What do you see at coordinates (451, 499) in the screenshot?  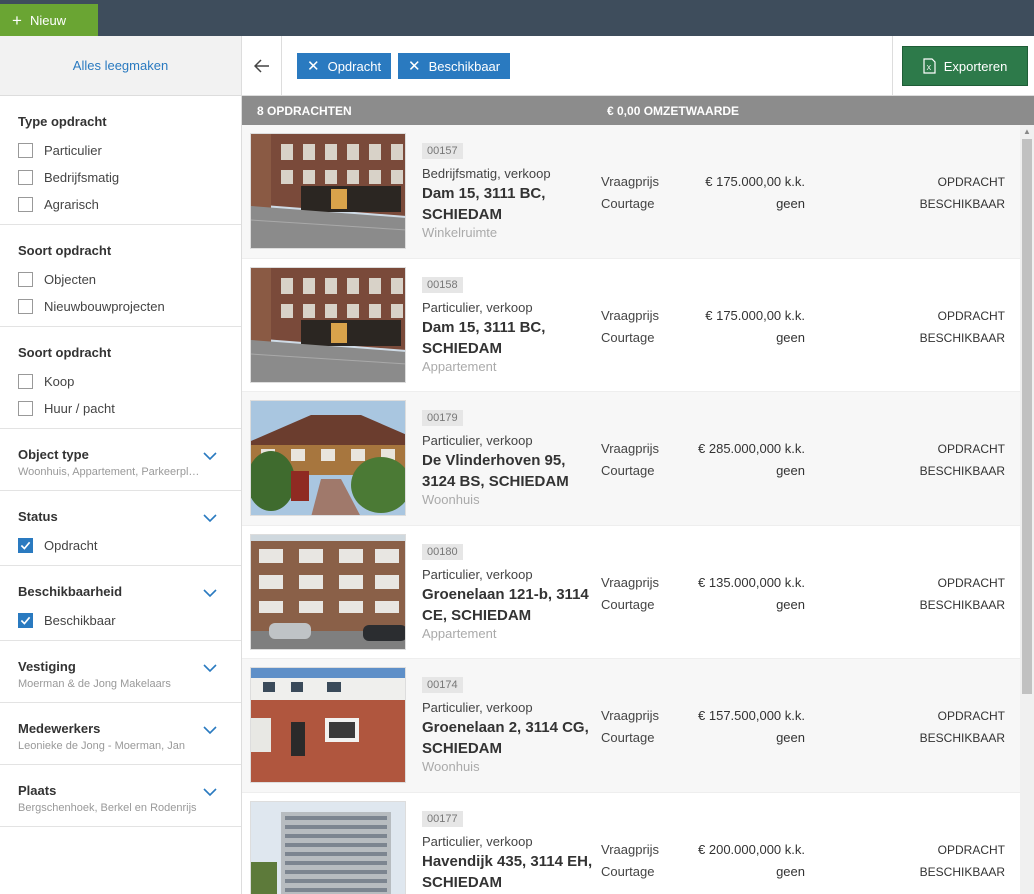 I see `listing-property-type: Woonhuis` at bounding box center [451, 499].